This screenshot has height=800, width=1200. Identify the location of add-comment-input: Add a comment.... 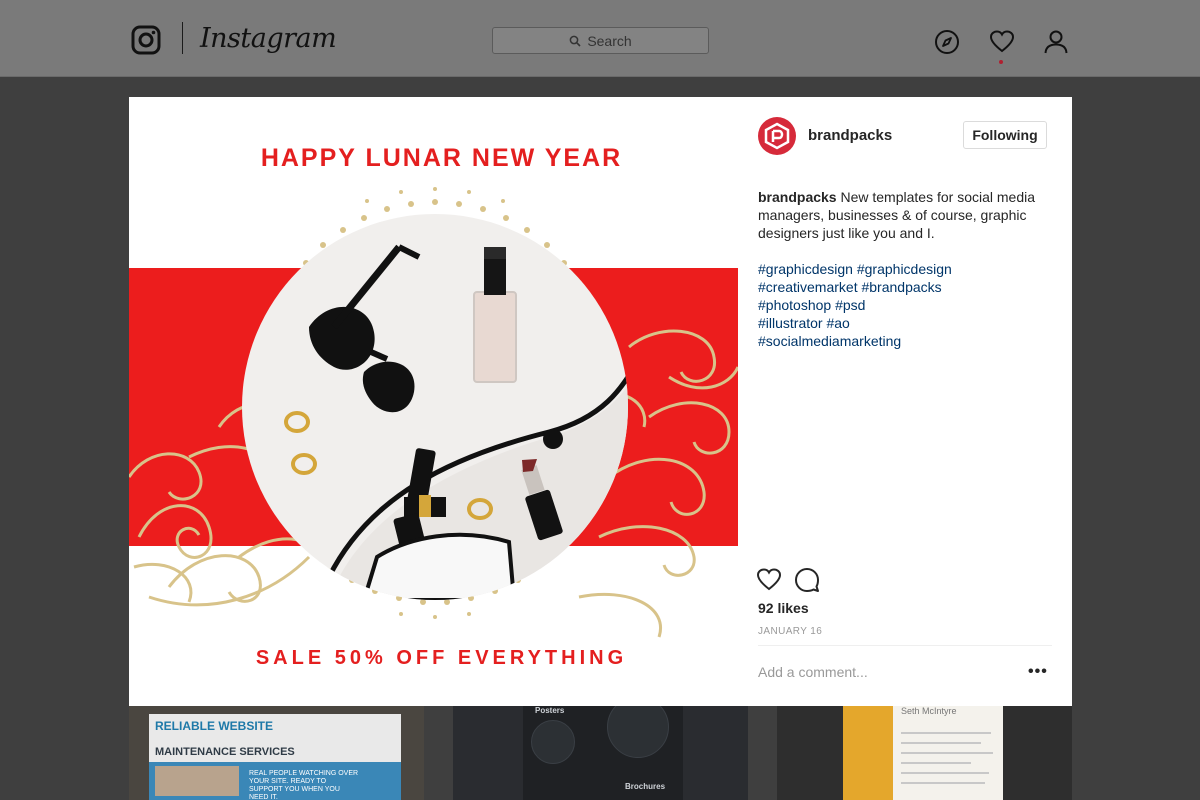
(813, 672).